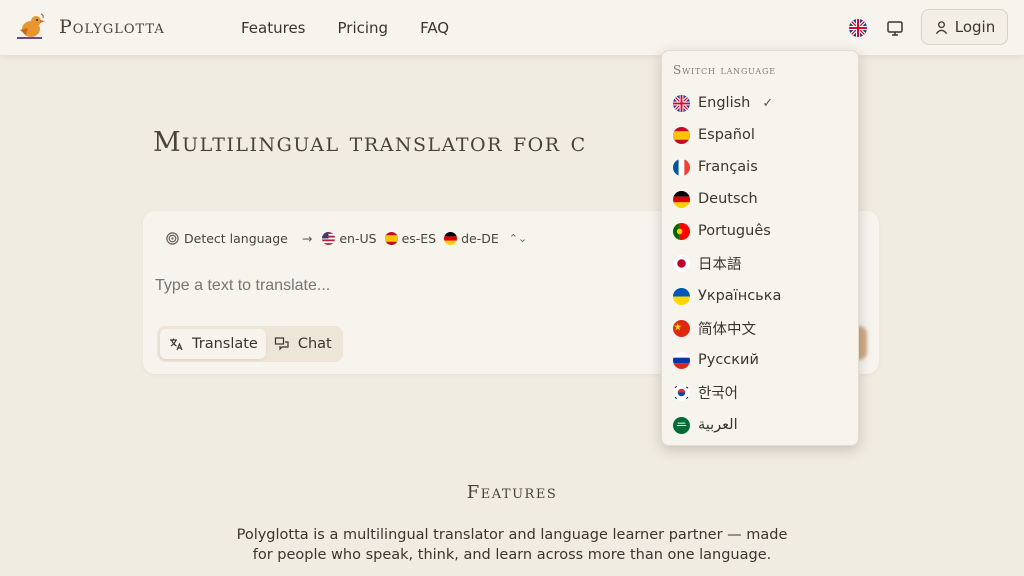 This screenshot has width=1024, height=576. What do you see at coordinates (307, 238) in the screenshot?
I see `arrow-right-icon: →` at bounding box center [307, 238].